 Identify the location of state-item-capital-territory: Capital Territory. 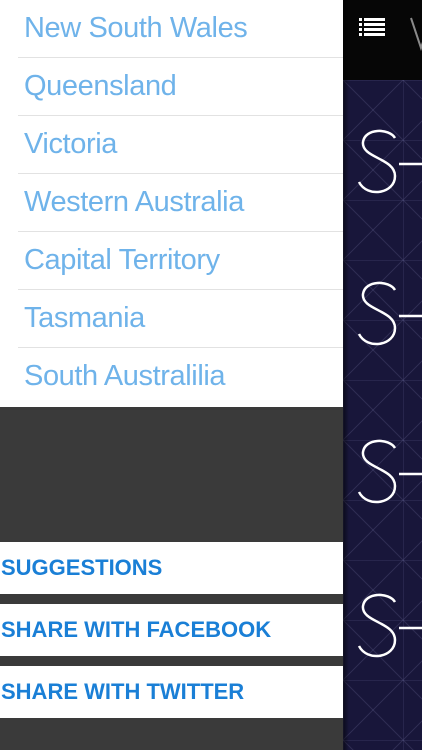
(180, 261).